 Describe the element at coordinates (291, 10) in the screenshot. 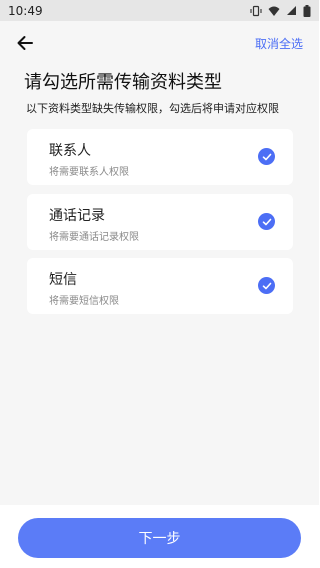

I see `signal-icon` at that location.